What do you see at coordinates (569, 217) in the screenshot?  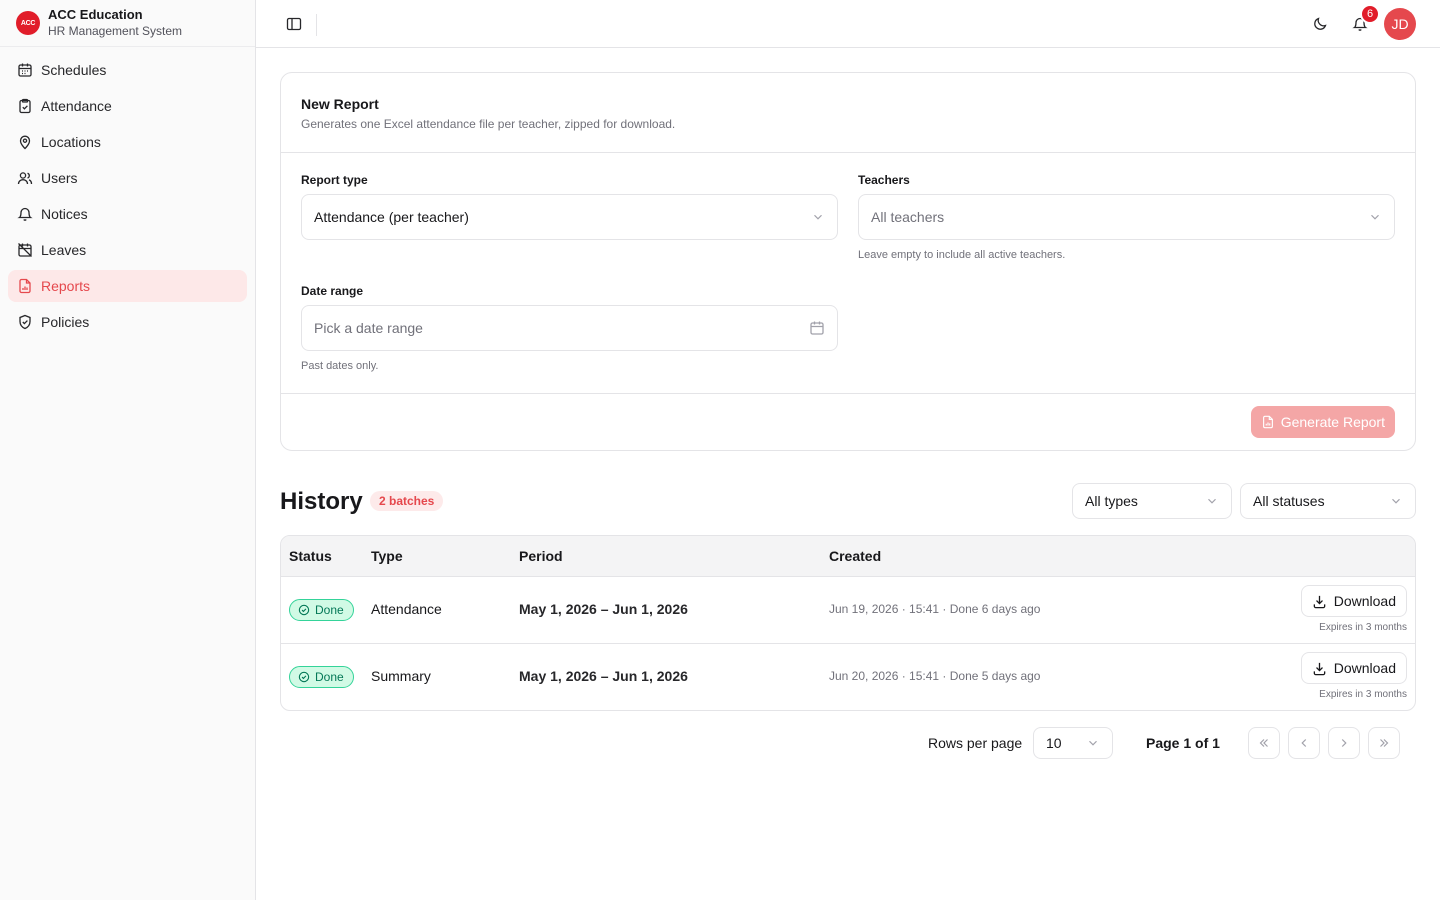 I see `report-type-select: Attendance (per teacher)` at bounding box center [569, 217].